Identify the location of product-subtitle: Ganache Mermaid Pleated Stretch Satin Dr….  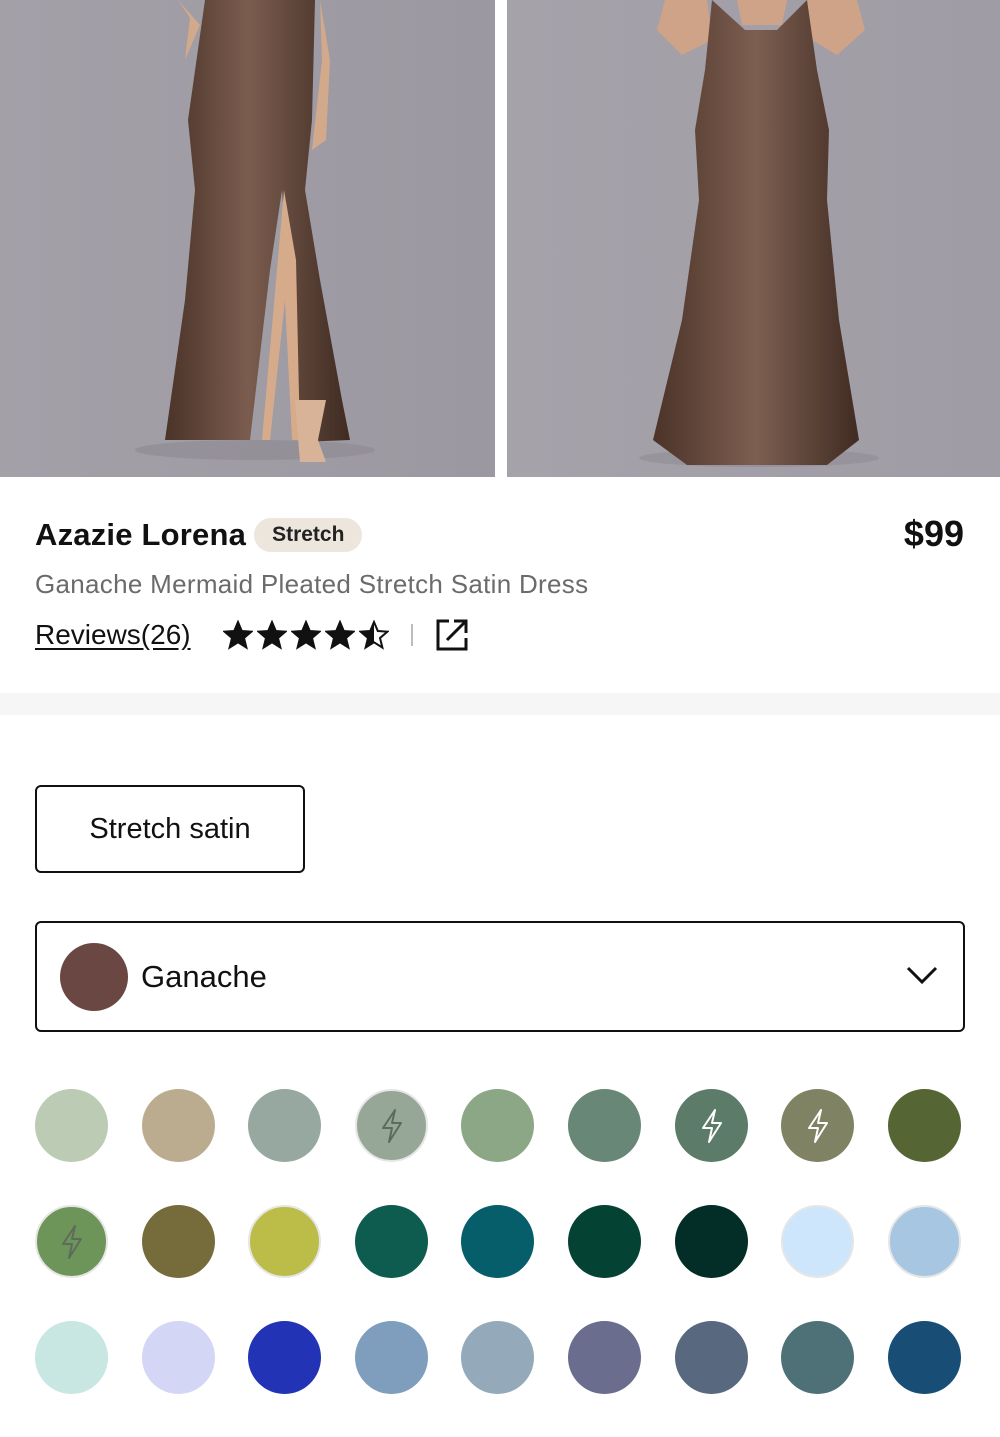
(312, 584).